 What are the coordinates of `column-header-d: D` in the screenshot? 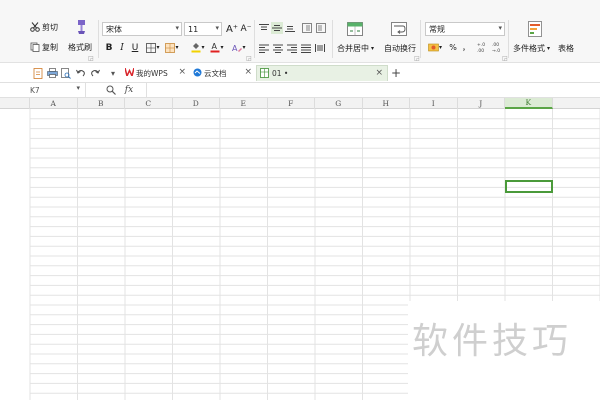 It's located at (196, 103).